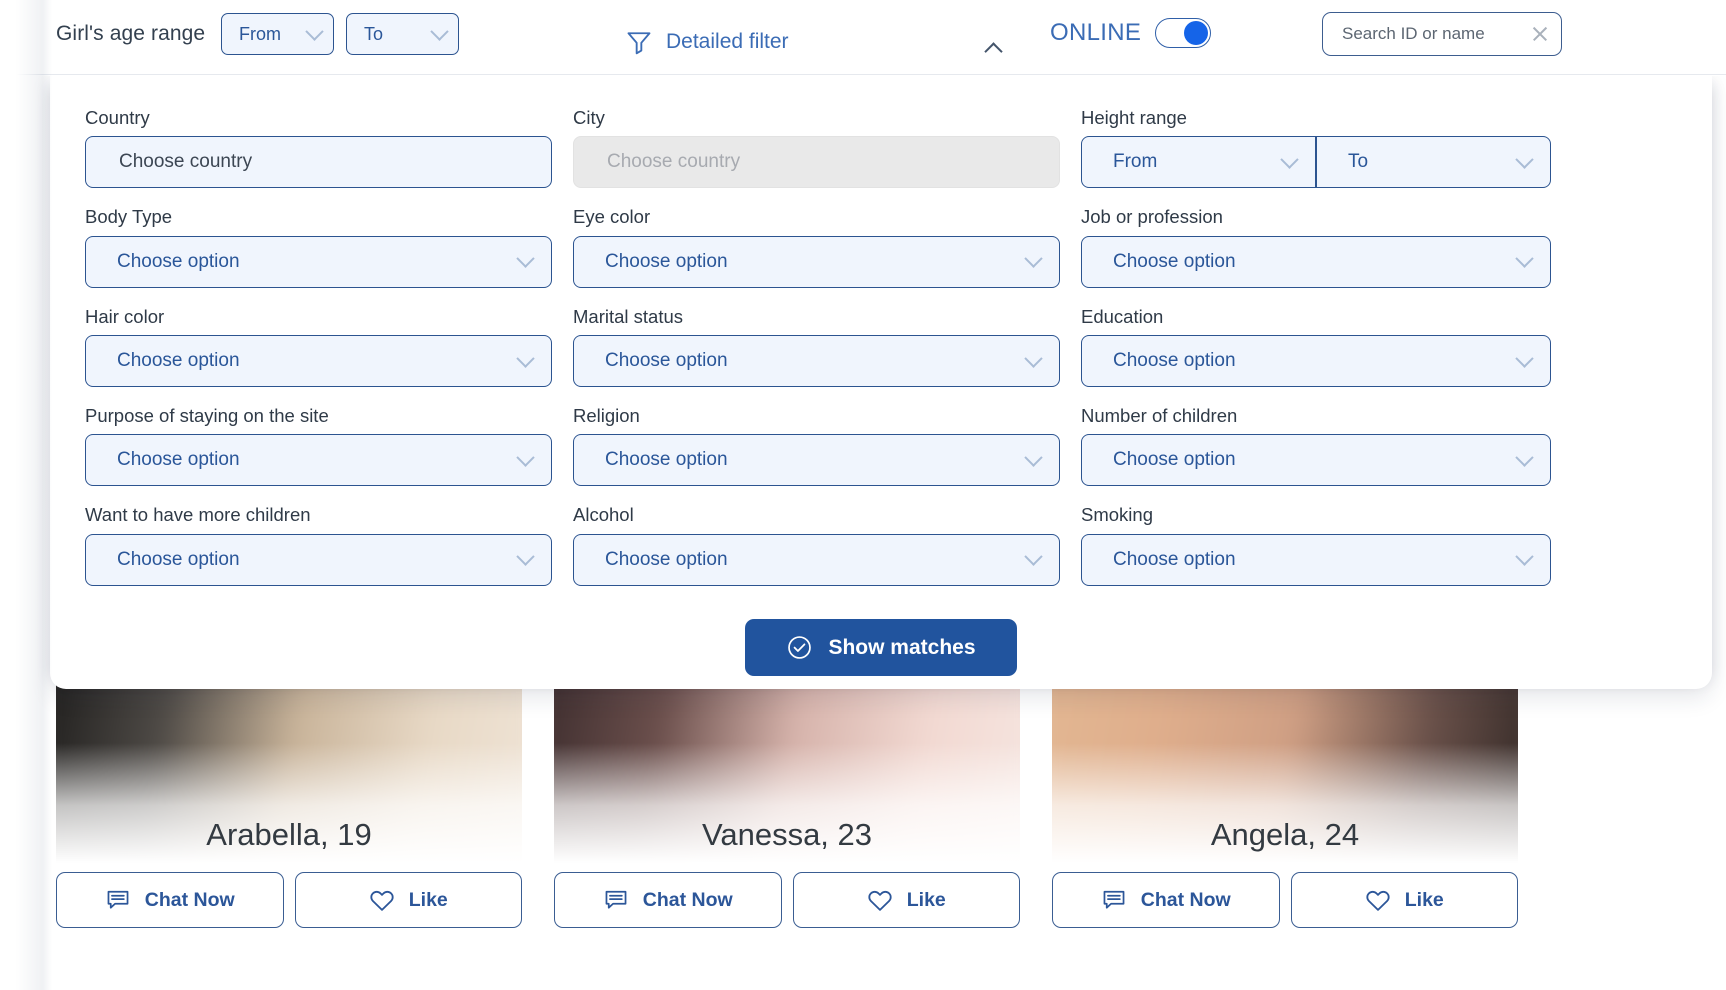  I want to click on profile-card: Angela, 24 Chat Now Like, so click(1285, 805).